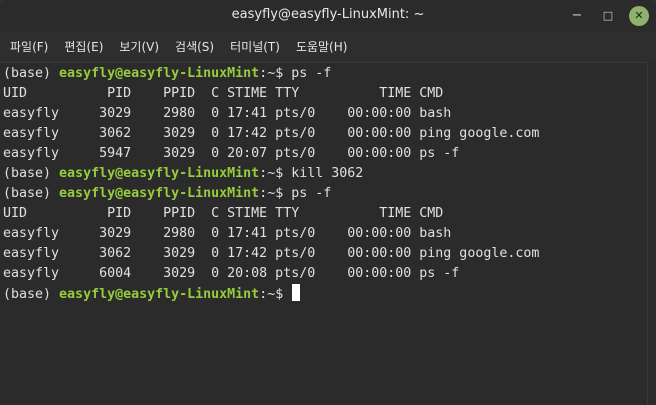 The height and width of the screenshot is (405, 656). I want to click on window-title: easyfly@easyfly-LinuxMint: ~, so click(328, 14).